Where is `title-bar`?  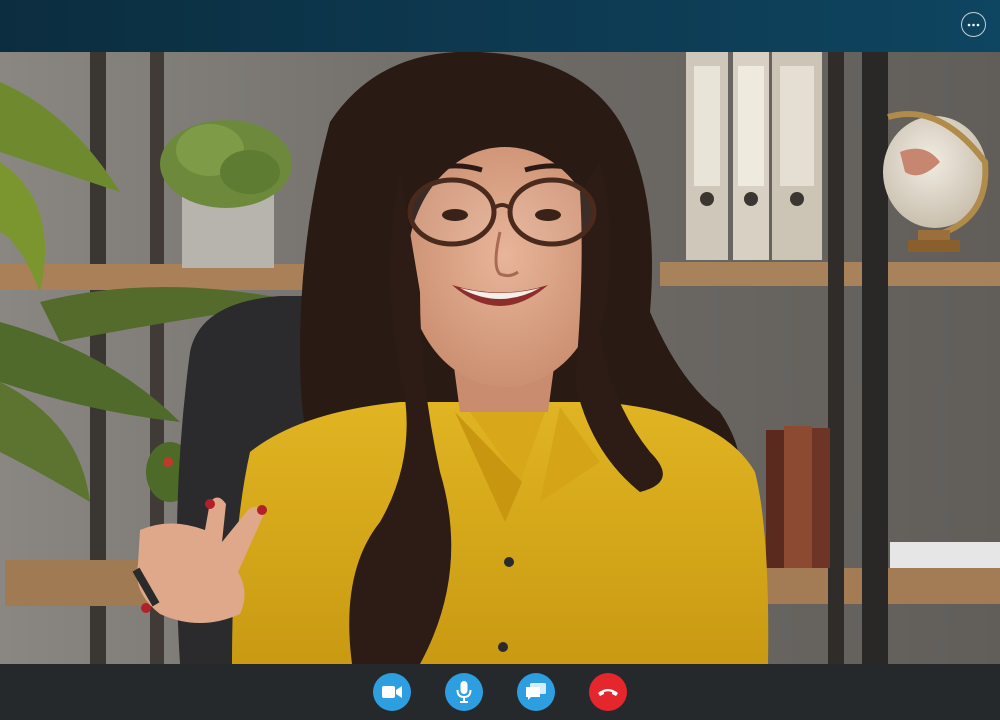 title-bar is located at coordinates (500, 26).